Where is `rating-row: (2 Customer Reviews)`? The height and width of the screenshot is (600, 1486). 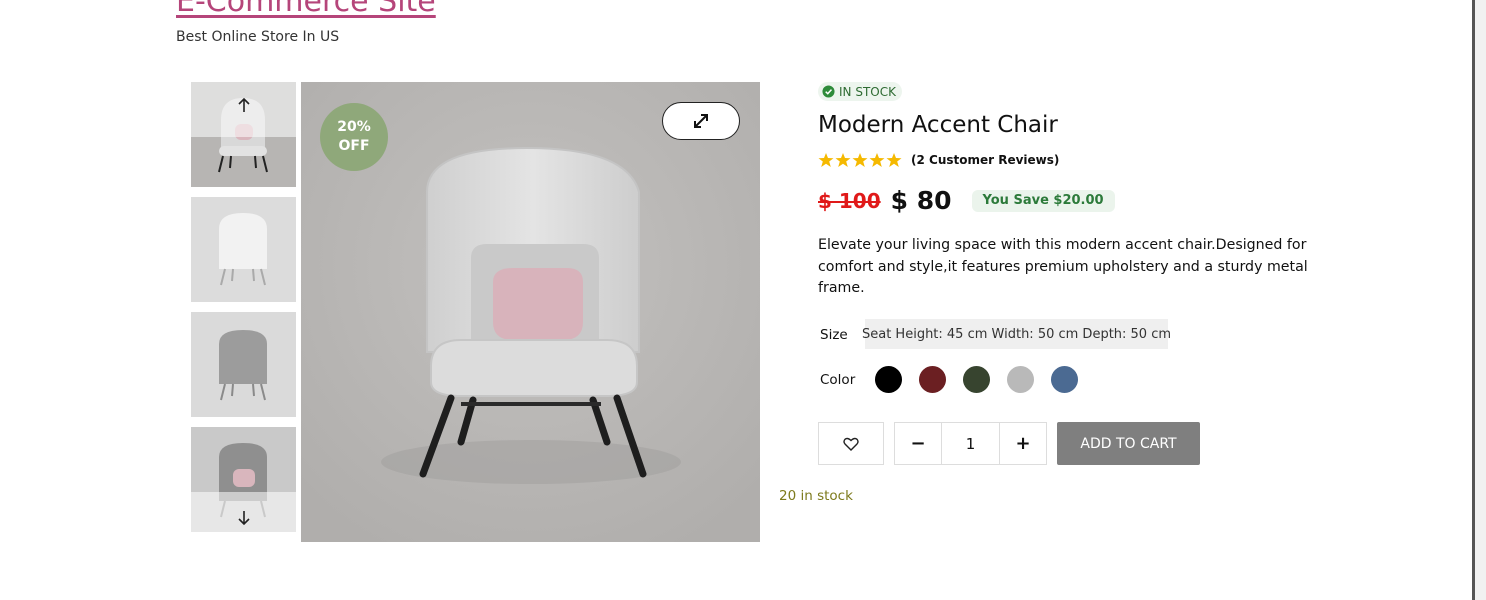
rating-row: (2 Customer Reviews) is located at coordinates (938, 160).